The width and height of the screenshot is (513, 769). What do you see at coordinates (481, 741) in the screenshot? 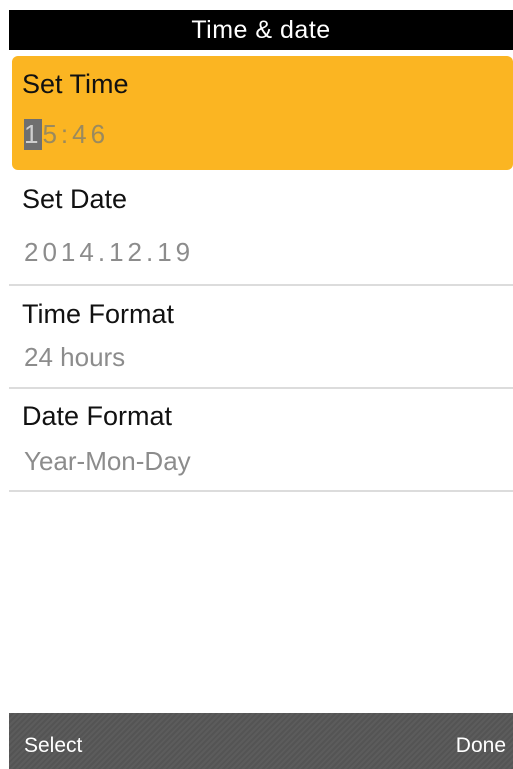
I see `done-softkey: Done` at bounding box center [481, 741].